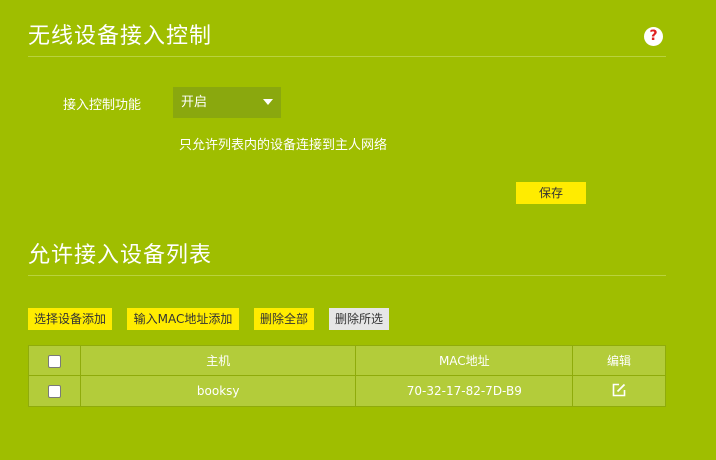 Image resolution: width=716 pixels, height=460 pixels. Describe the element at coordinates (70, 319) in the screenshot. I see `select-device-add-button: 选择设备添加` at that location.